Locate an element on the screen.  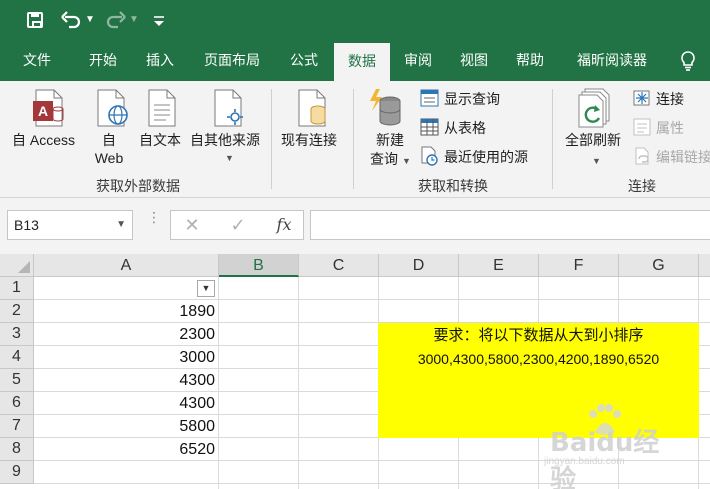
cell-a7: 5800 is located at coordinates (125, 427).